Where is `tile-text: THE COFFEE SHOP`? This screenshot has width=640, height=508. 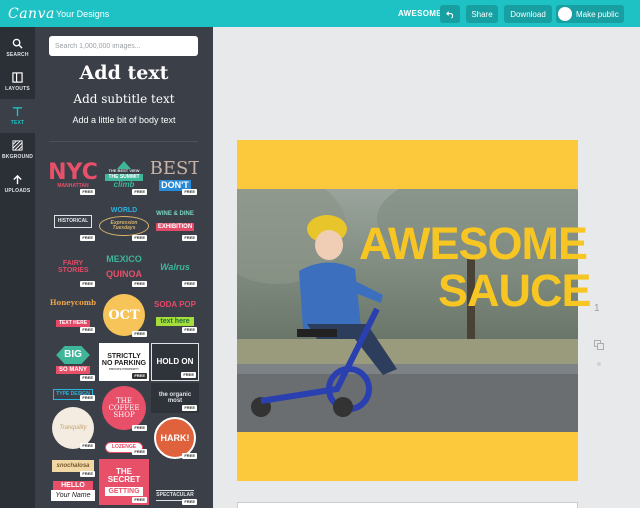
tile-text: THE COFFEE SHOP is located at coordinates (124, 408).